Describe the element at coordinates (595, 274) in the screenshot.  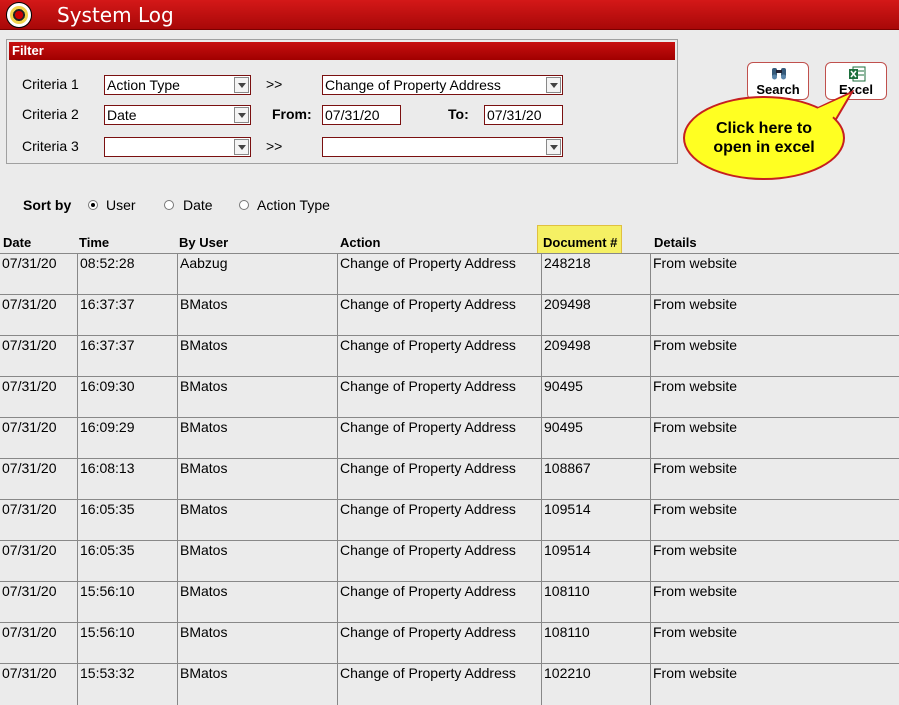
I see `table-cell: 248218` at that location.